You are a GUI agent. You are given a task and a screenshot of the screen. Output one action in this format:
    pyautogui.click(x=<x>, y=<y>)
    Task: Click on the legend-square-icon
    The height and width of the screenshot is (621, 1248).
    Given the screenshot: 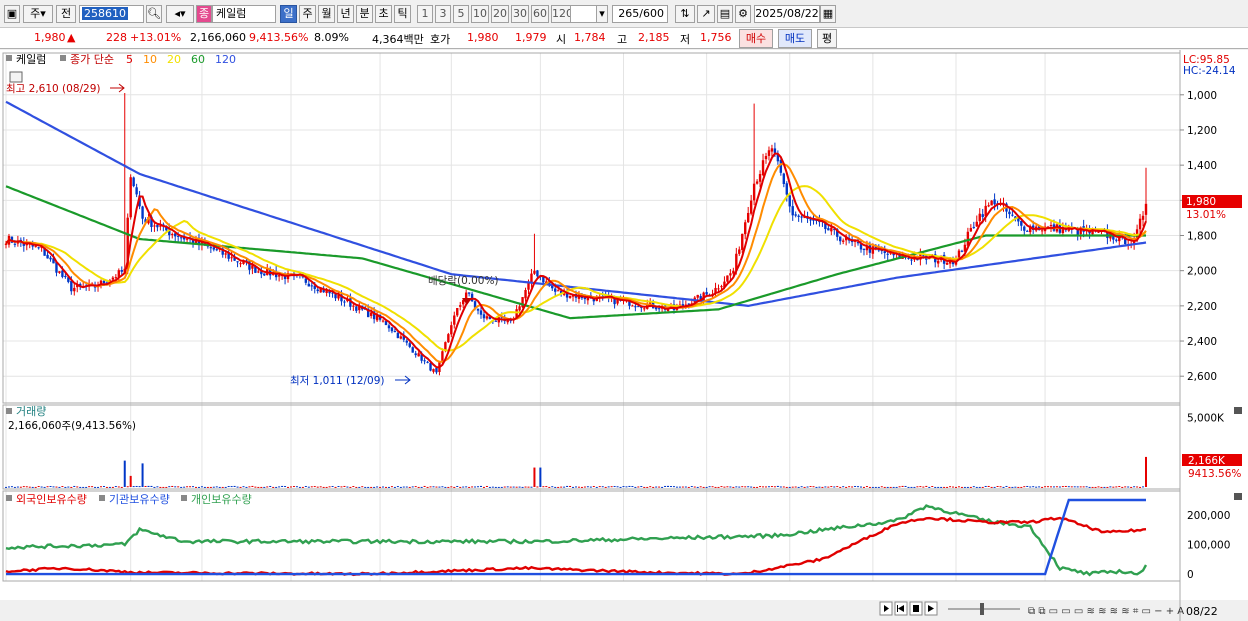 What is the action you would take?
    pyautogui.click(x=9, y=498)
    